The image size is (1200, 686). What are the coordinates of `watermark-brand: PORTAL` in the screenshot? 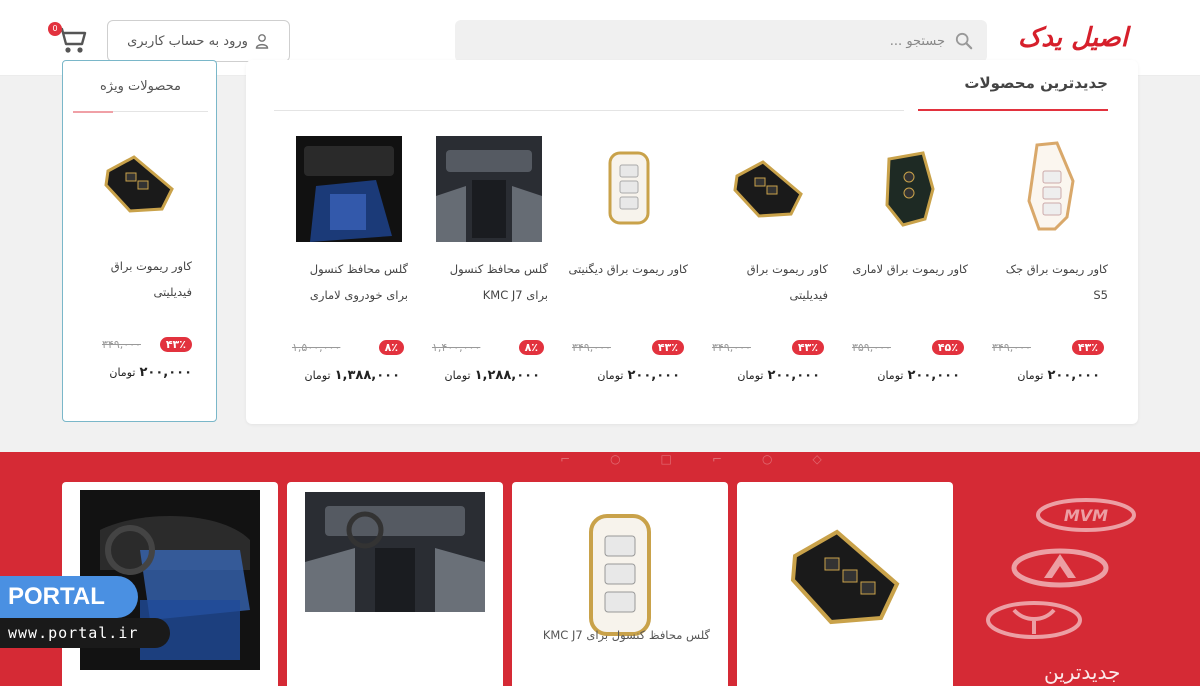 It's located at (69, 597).